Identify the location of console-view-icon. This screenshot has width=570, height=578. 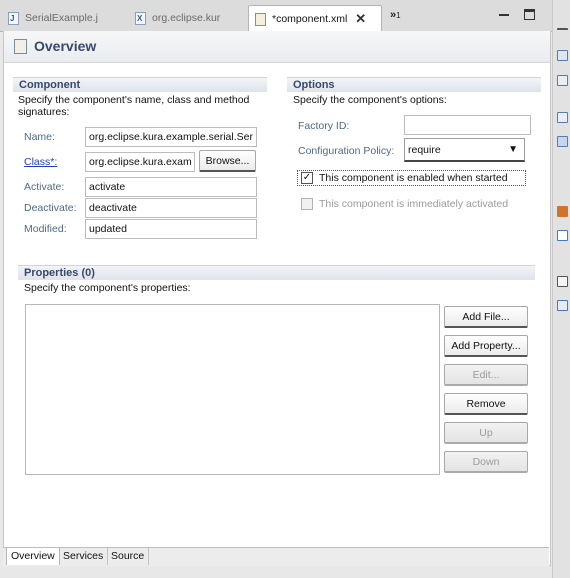
(562, 235).